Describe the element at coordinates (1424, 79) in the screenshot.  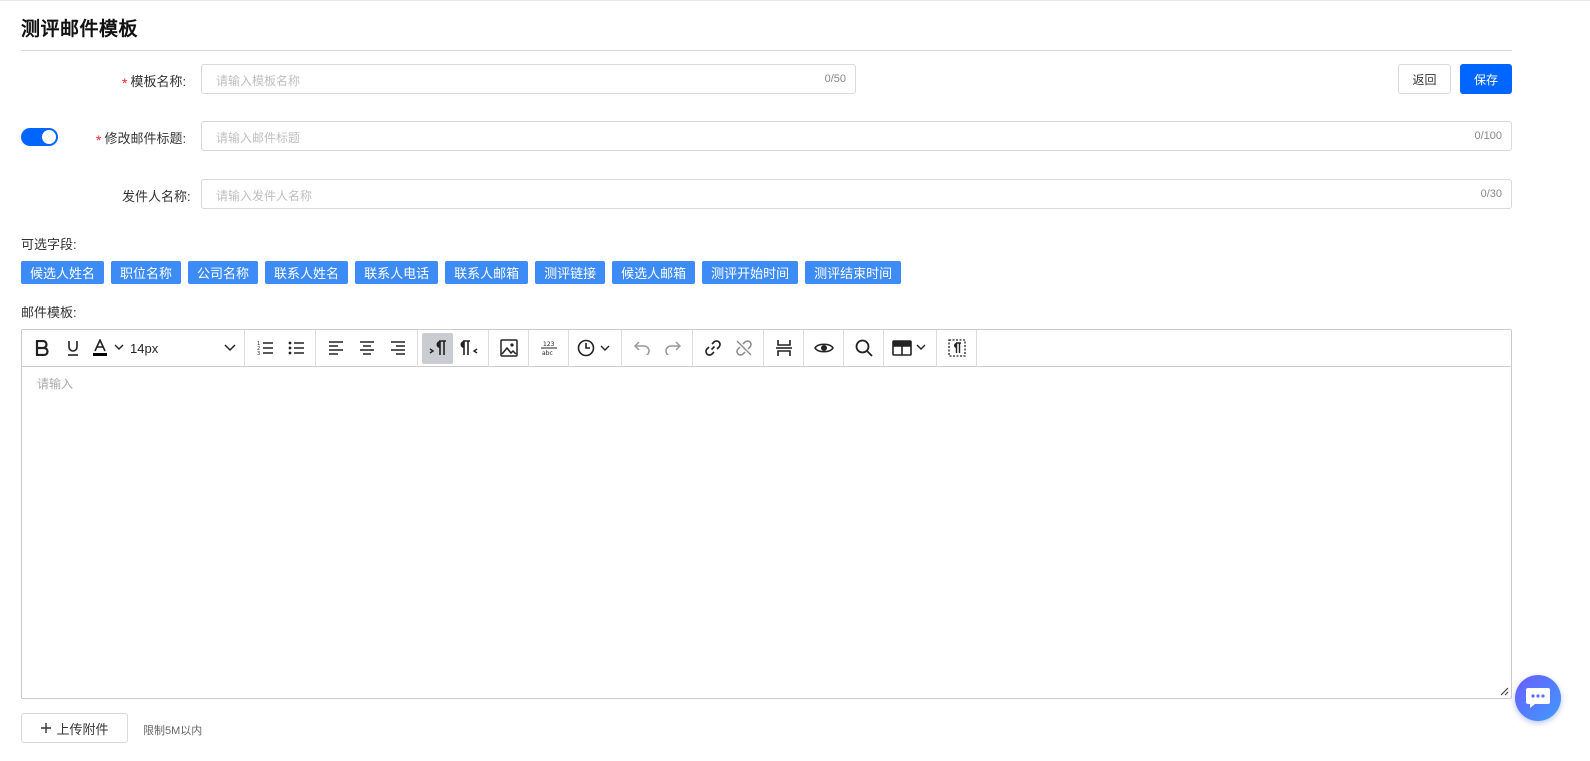
I see `back-button: 返回` at that location.